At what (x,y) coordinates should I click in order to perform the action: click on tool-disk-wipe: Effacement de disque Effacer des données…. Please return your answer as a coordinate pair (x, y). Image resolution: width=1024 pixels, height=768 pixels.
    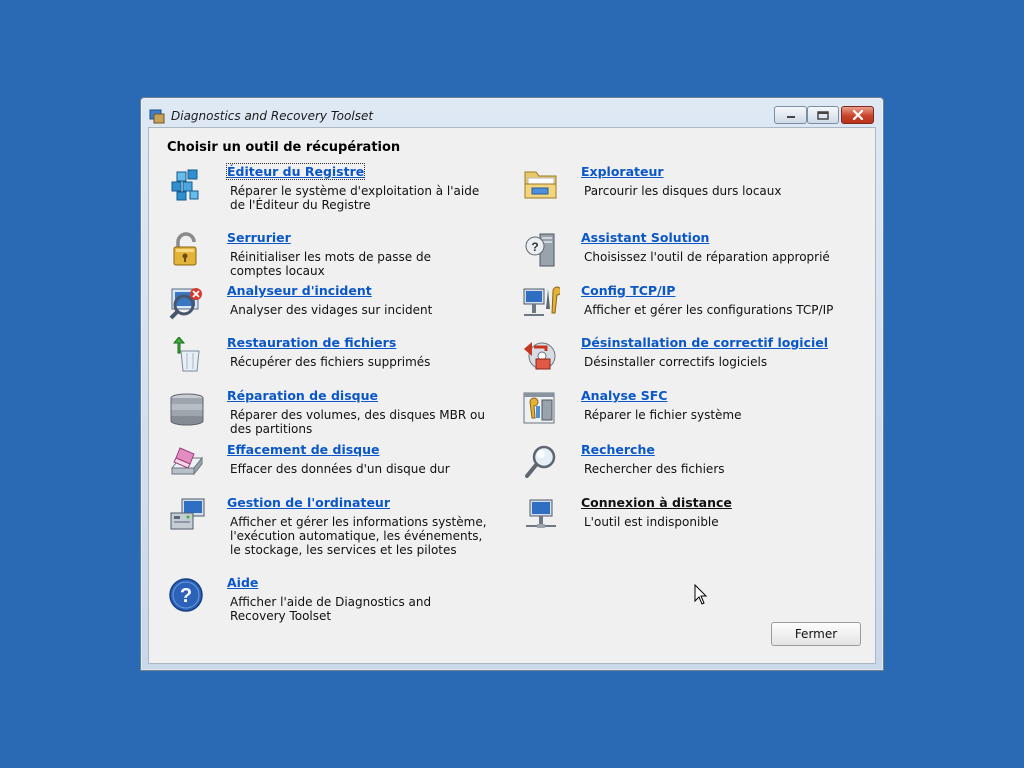
    Looking at the image, I should click on (318, 464).